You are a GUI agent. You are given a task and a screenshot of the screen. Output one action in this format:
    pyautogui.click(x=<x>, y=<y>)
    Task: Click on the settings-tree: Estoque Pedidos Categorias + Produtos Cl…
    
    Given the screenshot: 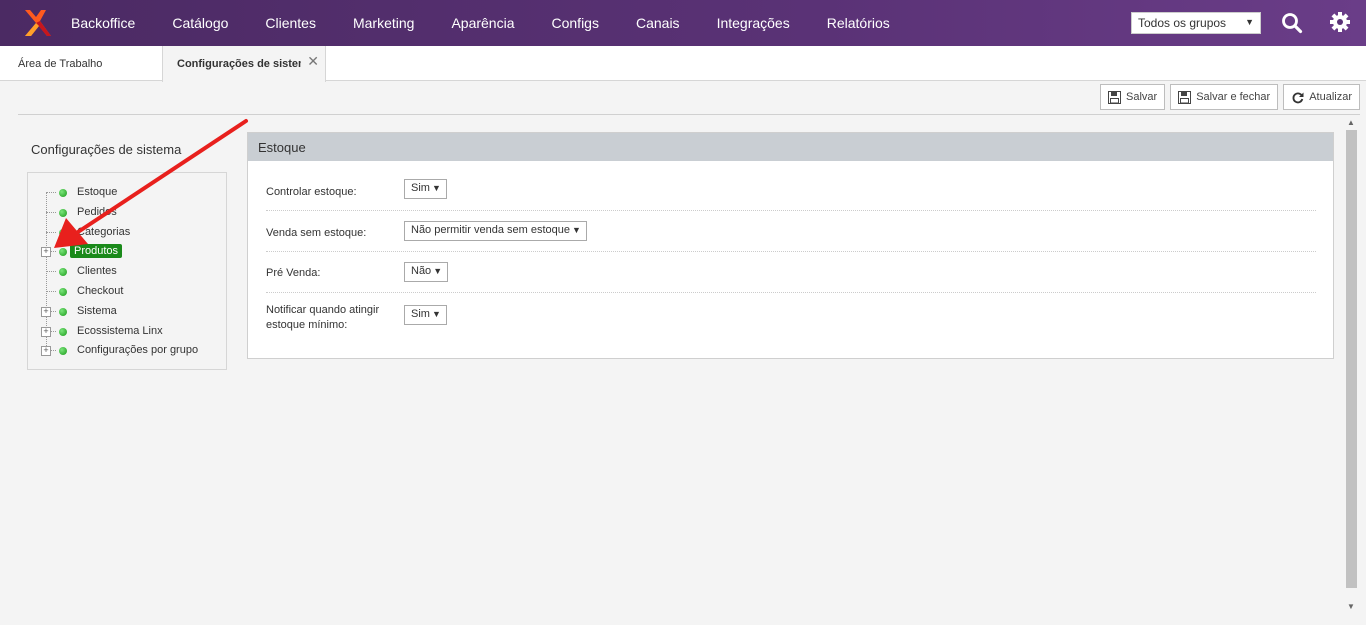 What is the action you would take?
    pyautogui.click(x=127, y=271)
    